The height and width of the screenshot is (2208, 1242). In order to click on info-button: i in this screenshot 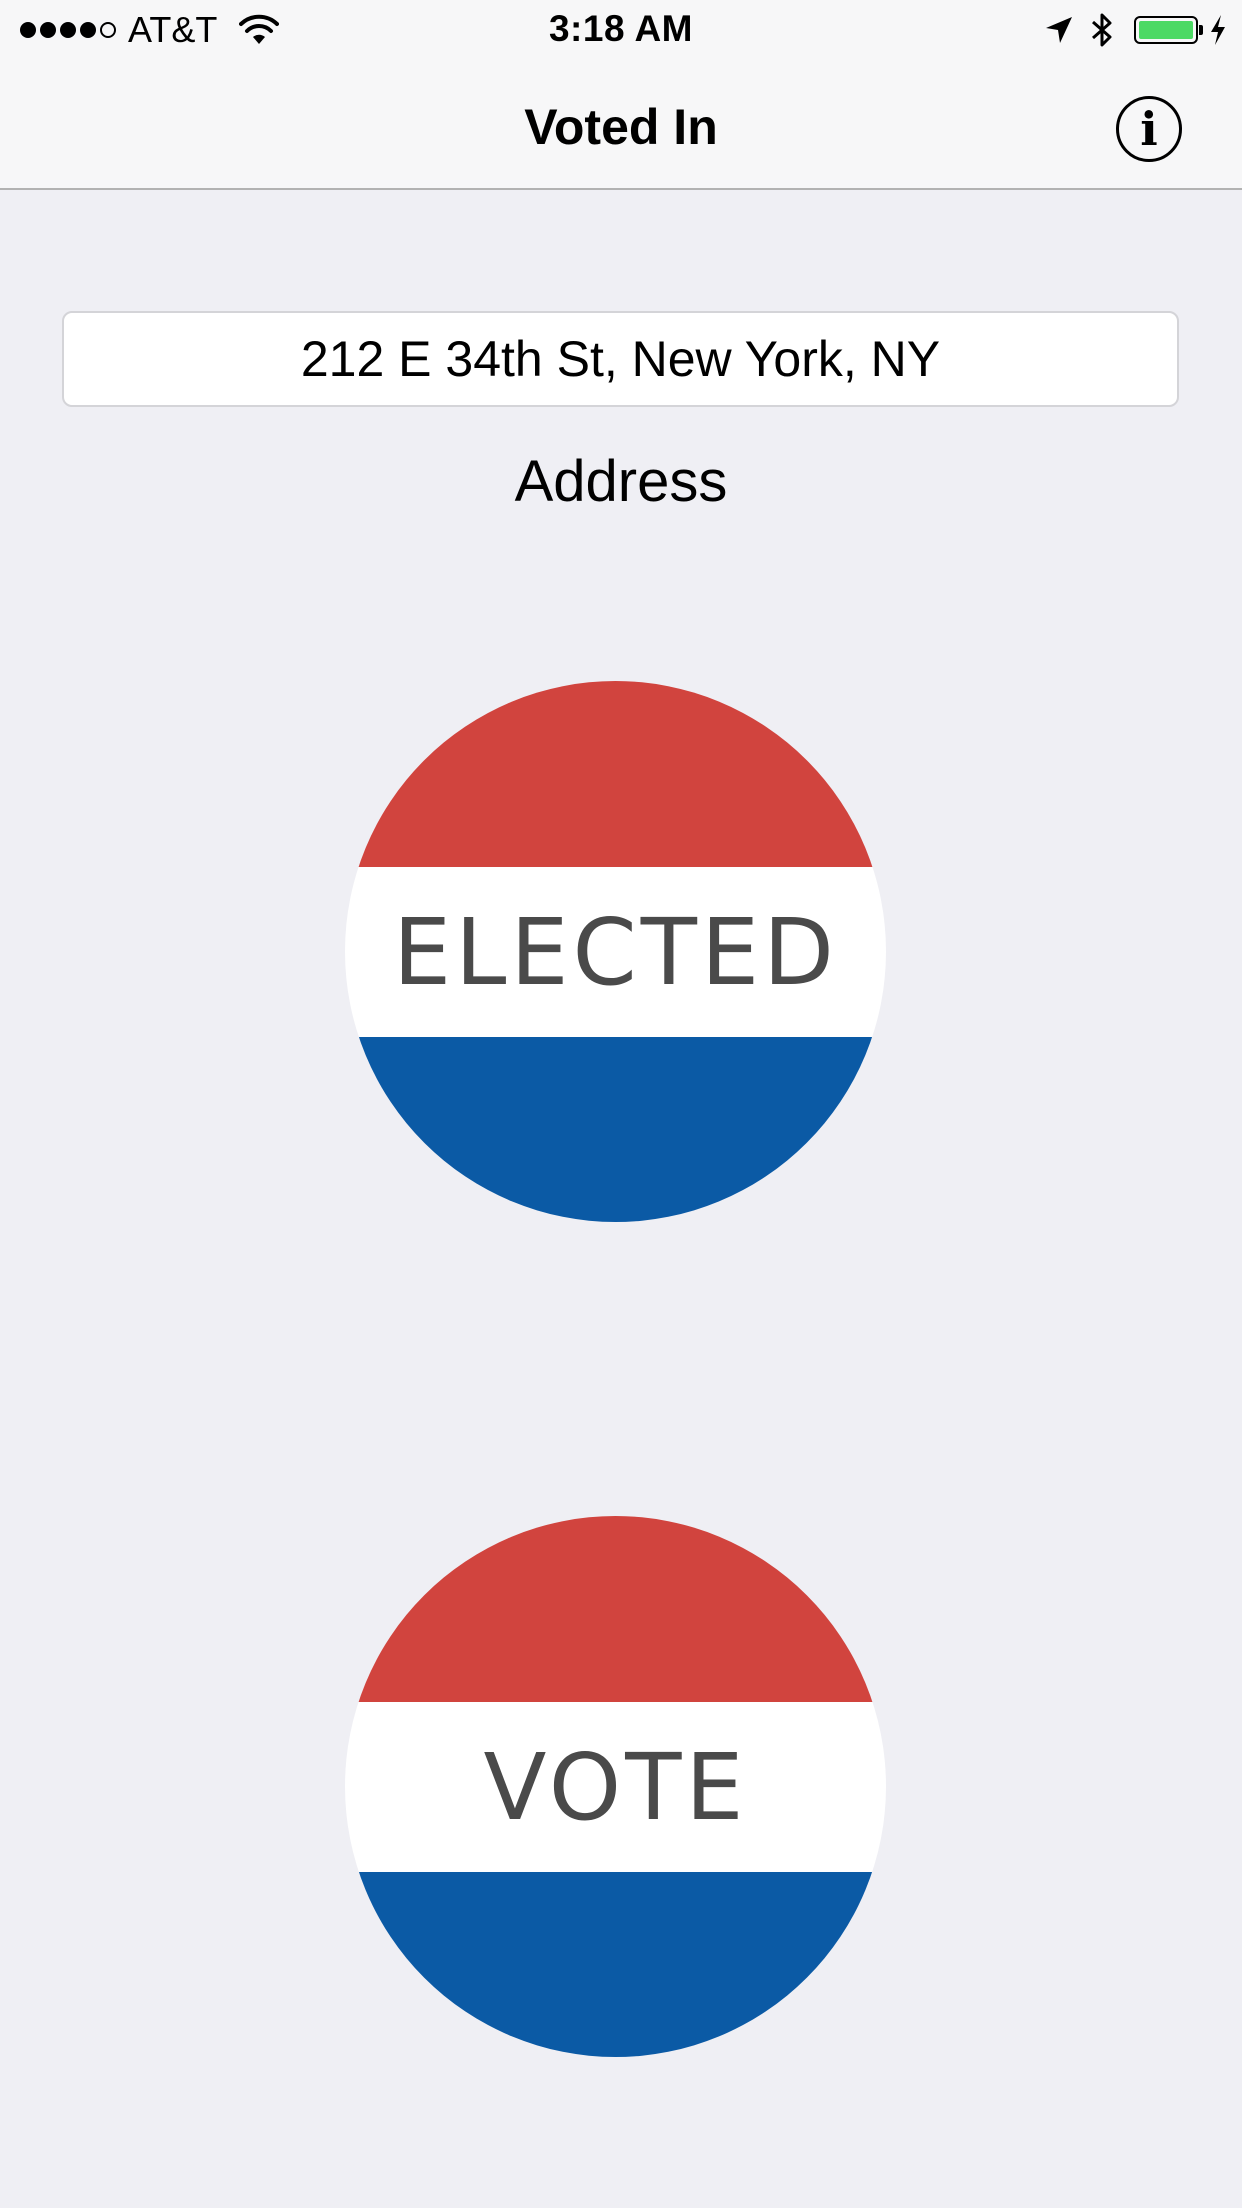, I will do `click(1149, 129)`.